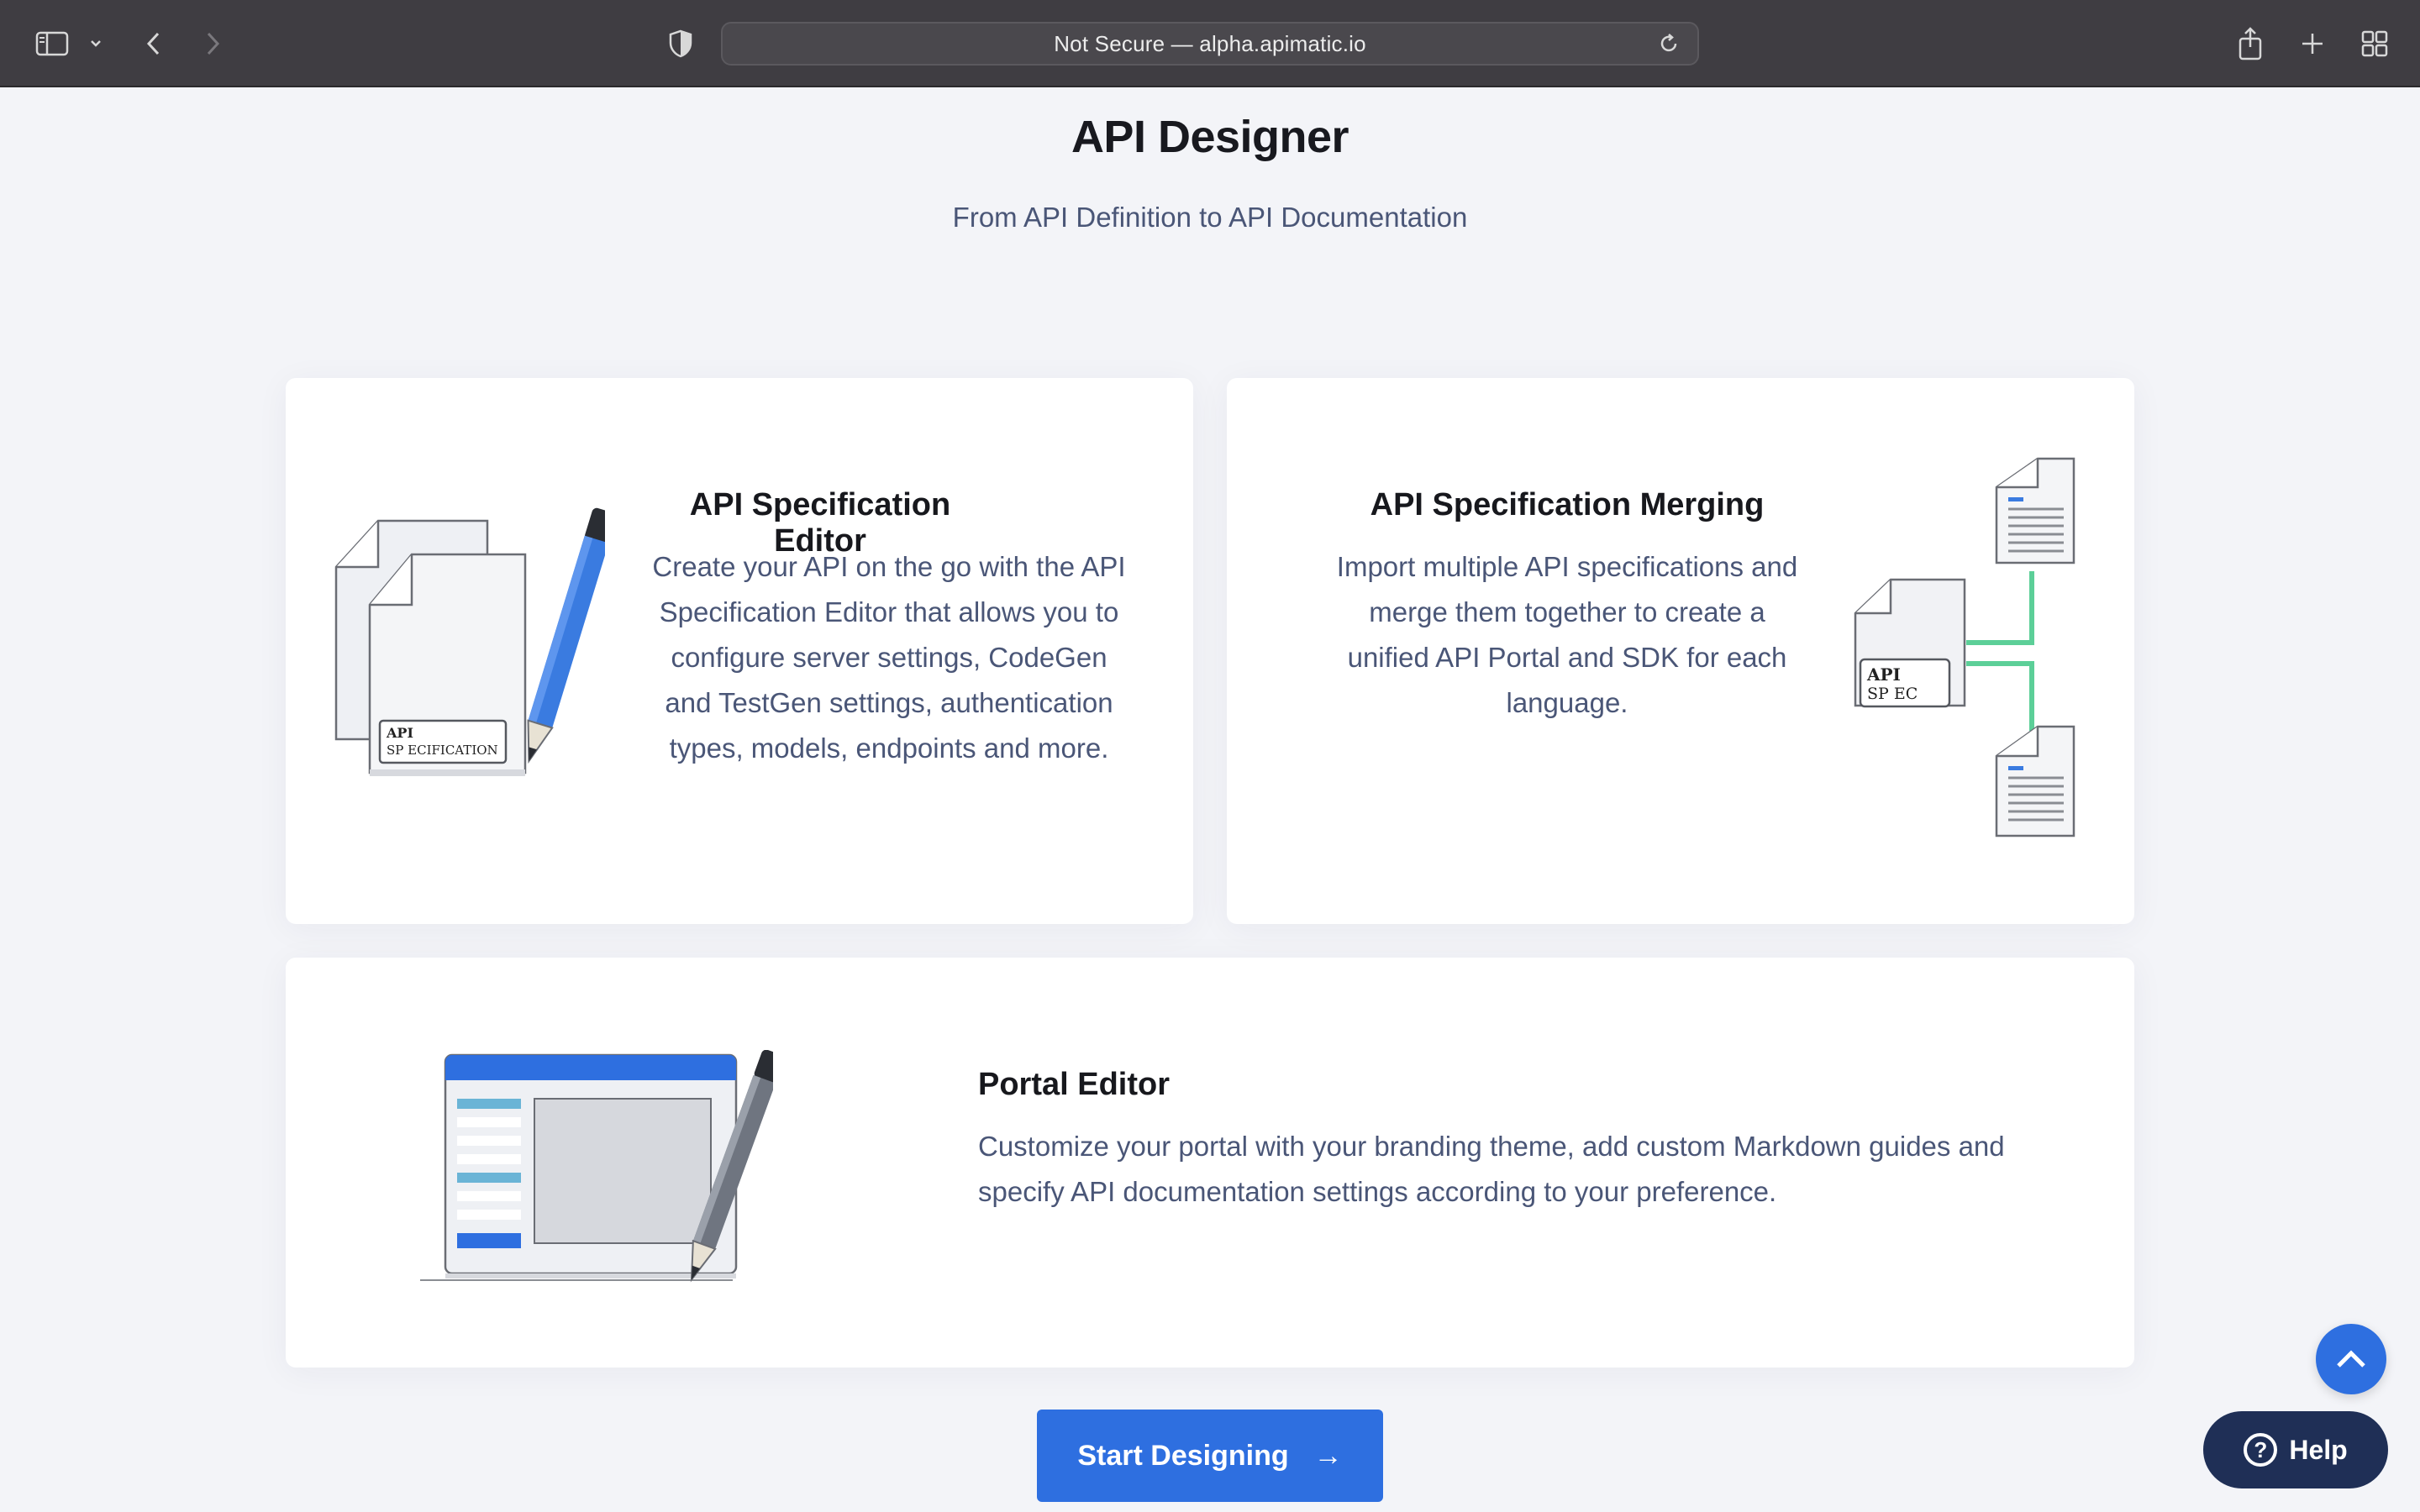 The image size is (2420, 1512). I want to click on forward-icon, so click(212, 44).